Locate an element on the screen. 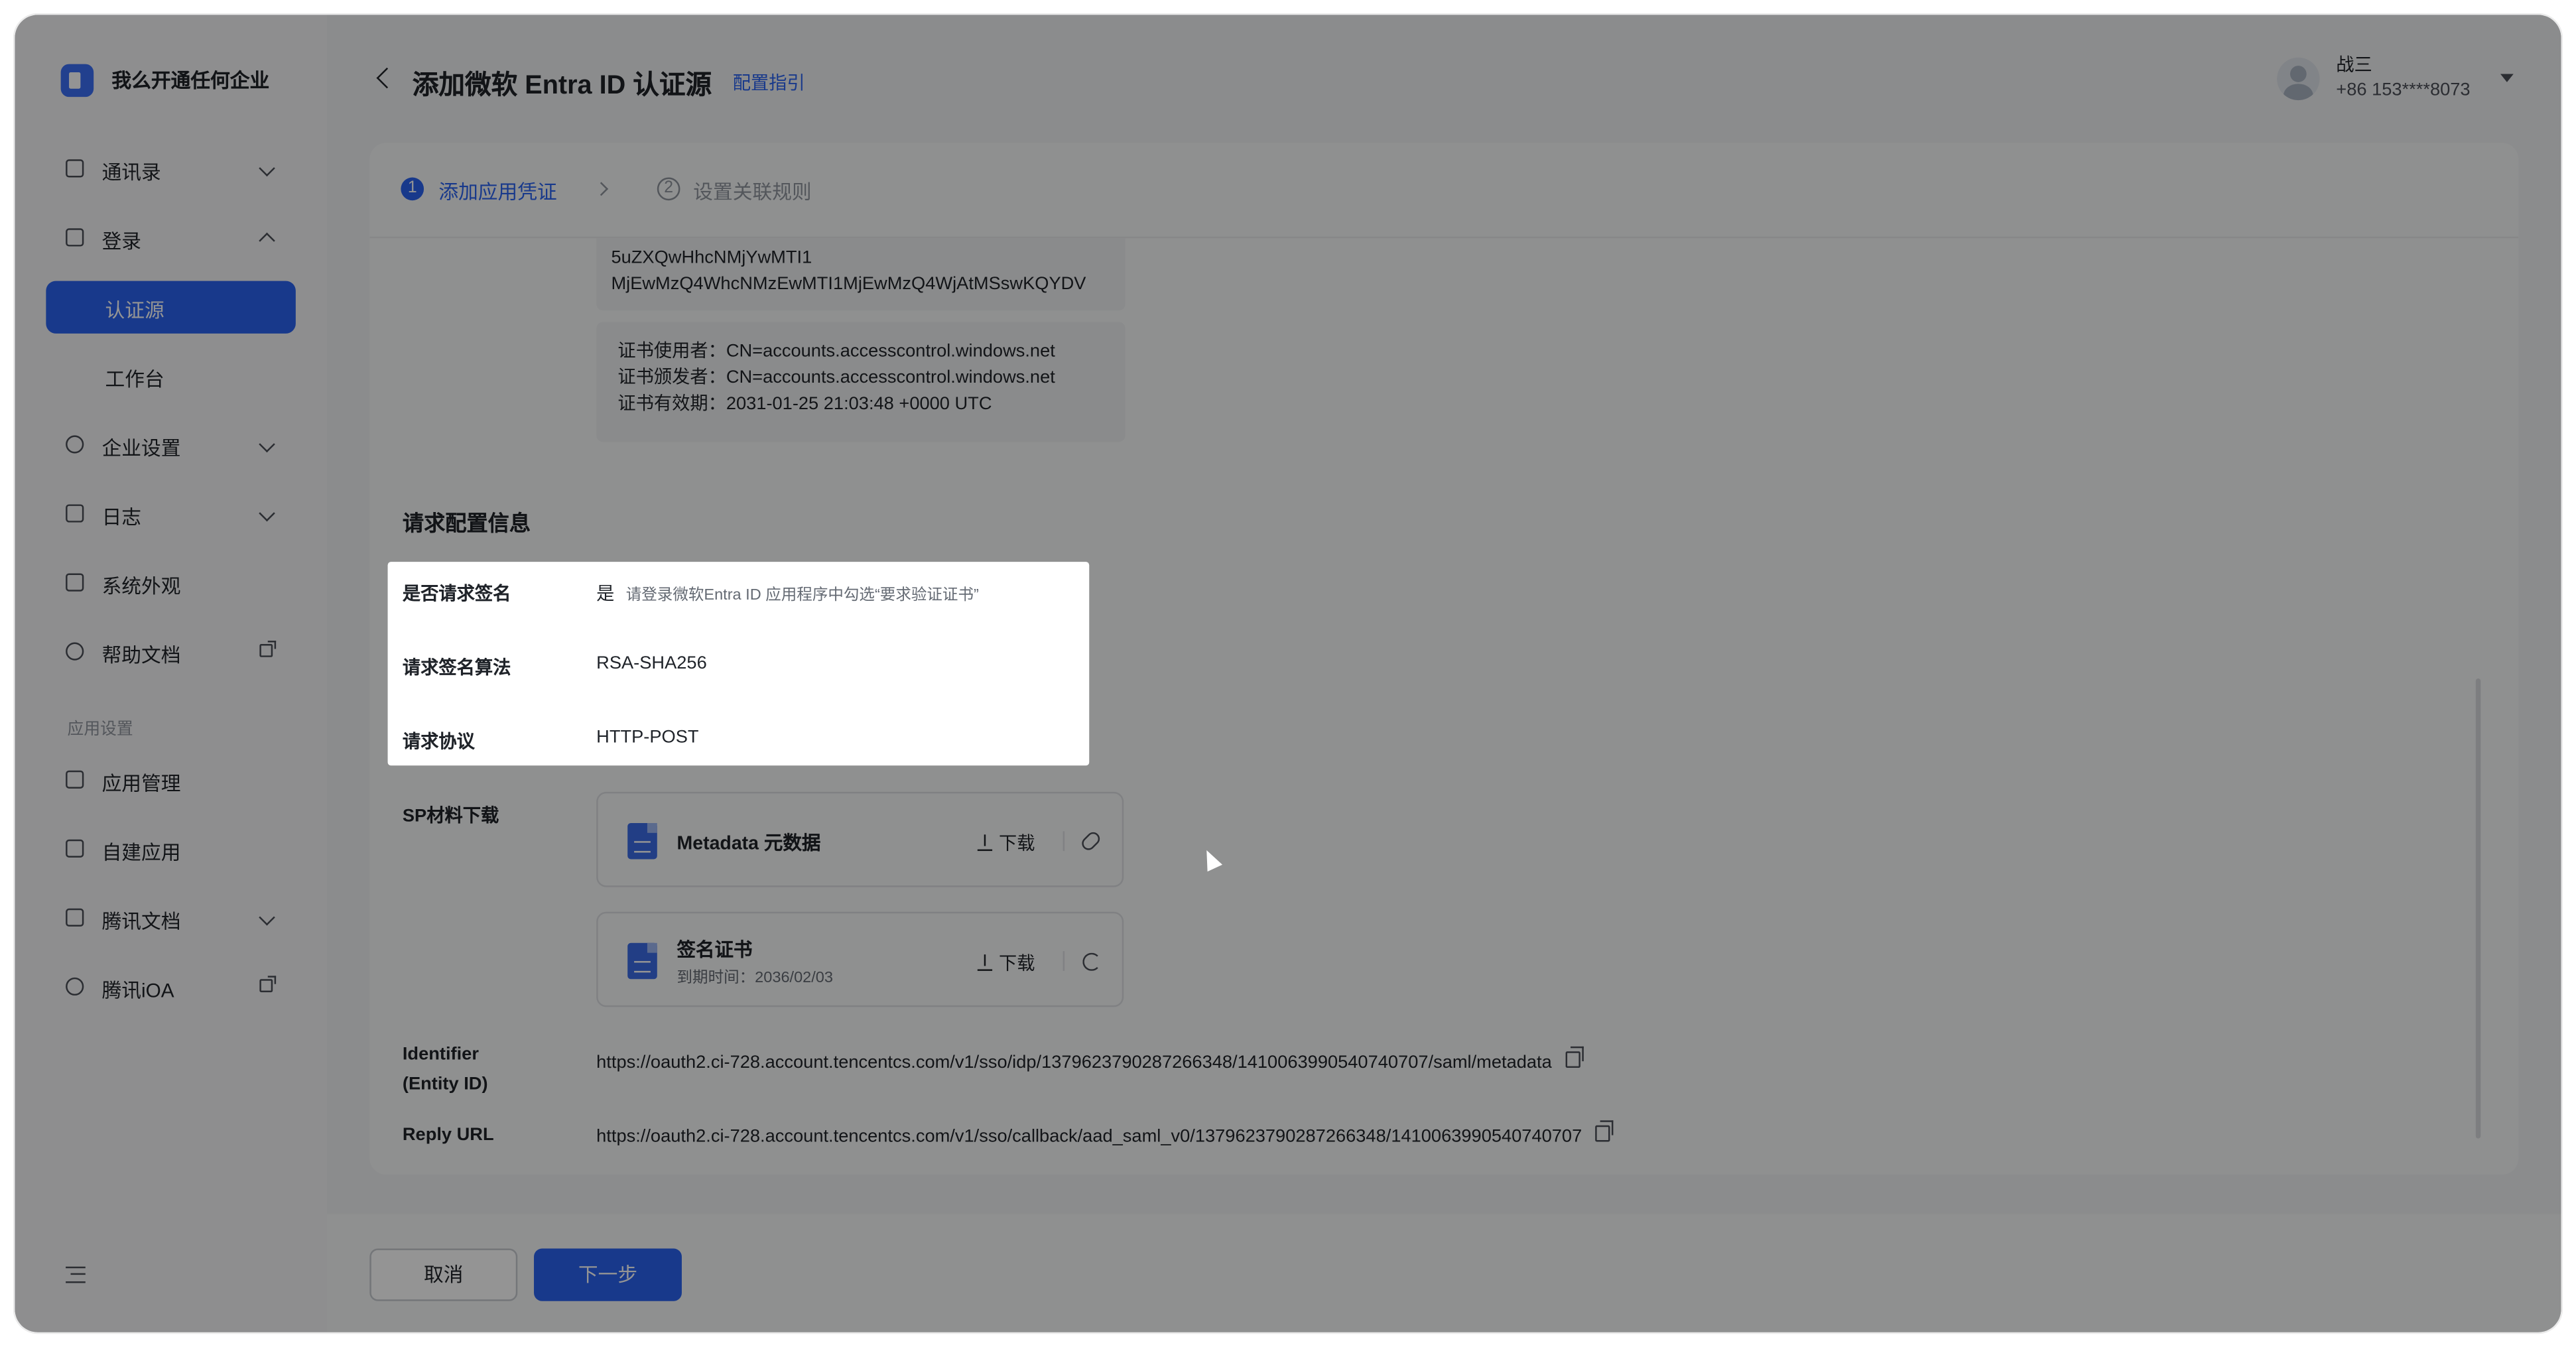  tencent-docs-icon is located at coordinates (75, 918).